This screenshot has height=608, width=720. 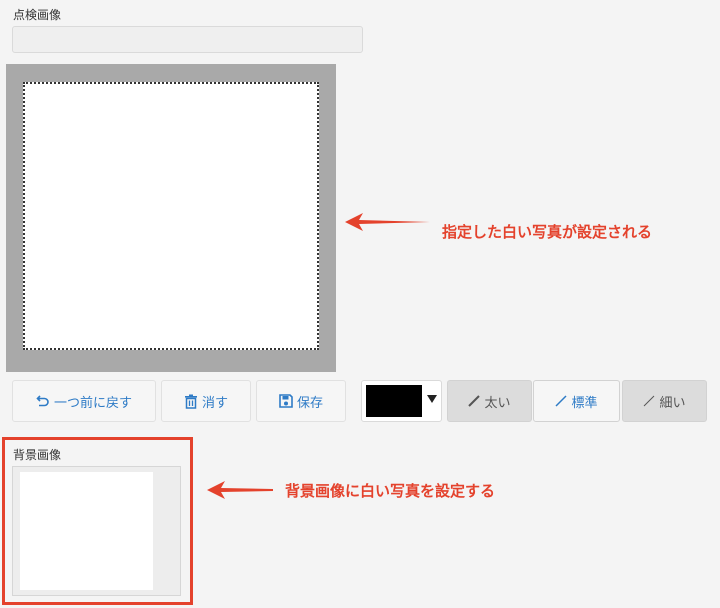 I want to click on clear-button: 消す, so click(x=206, y=401).